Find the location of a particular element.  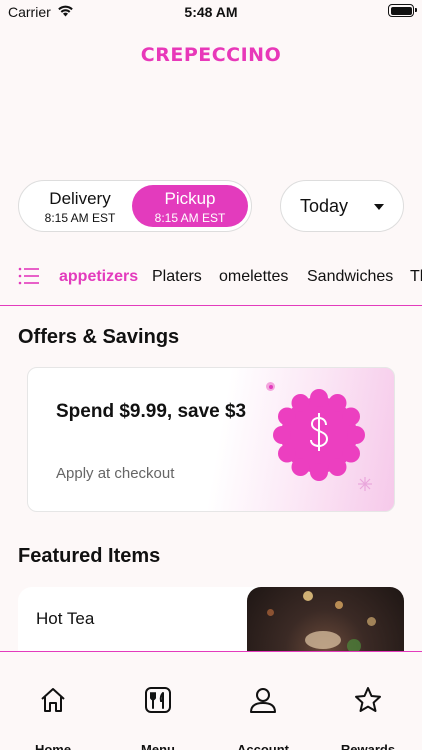

tab-account: Account is located at coordinates (263, 701).